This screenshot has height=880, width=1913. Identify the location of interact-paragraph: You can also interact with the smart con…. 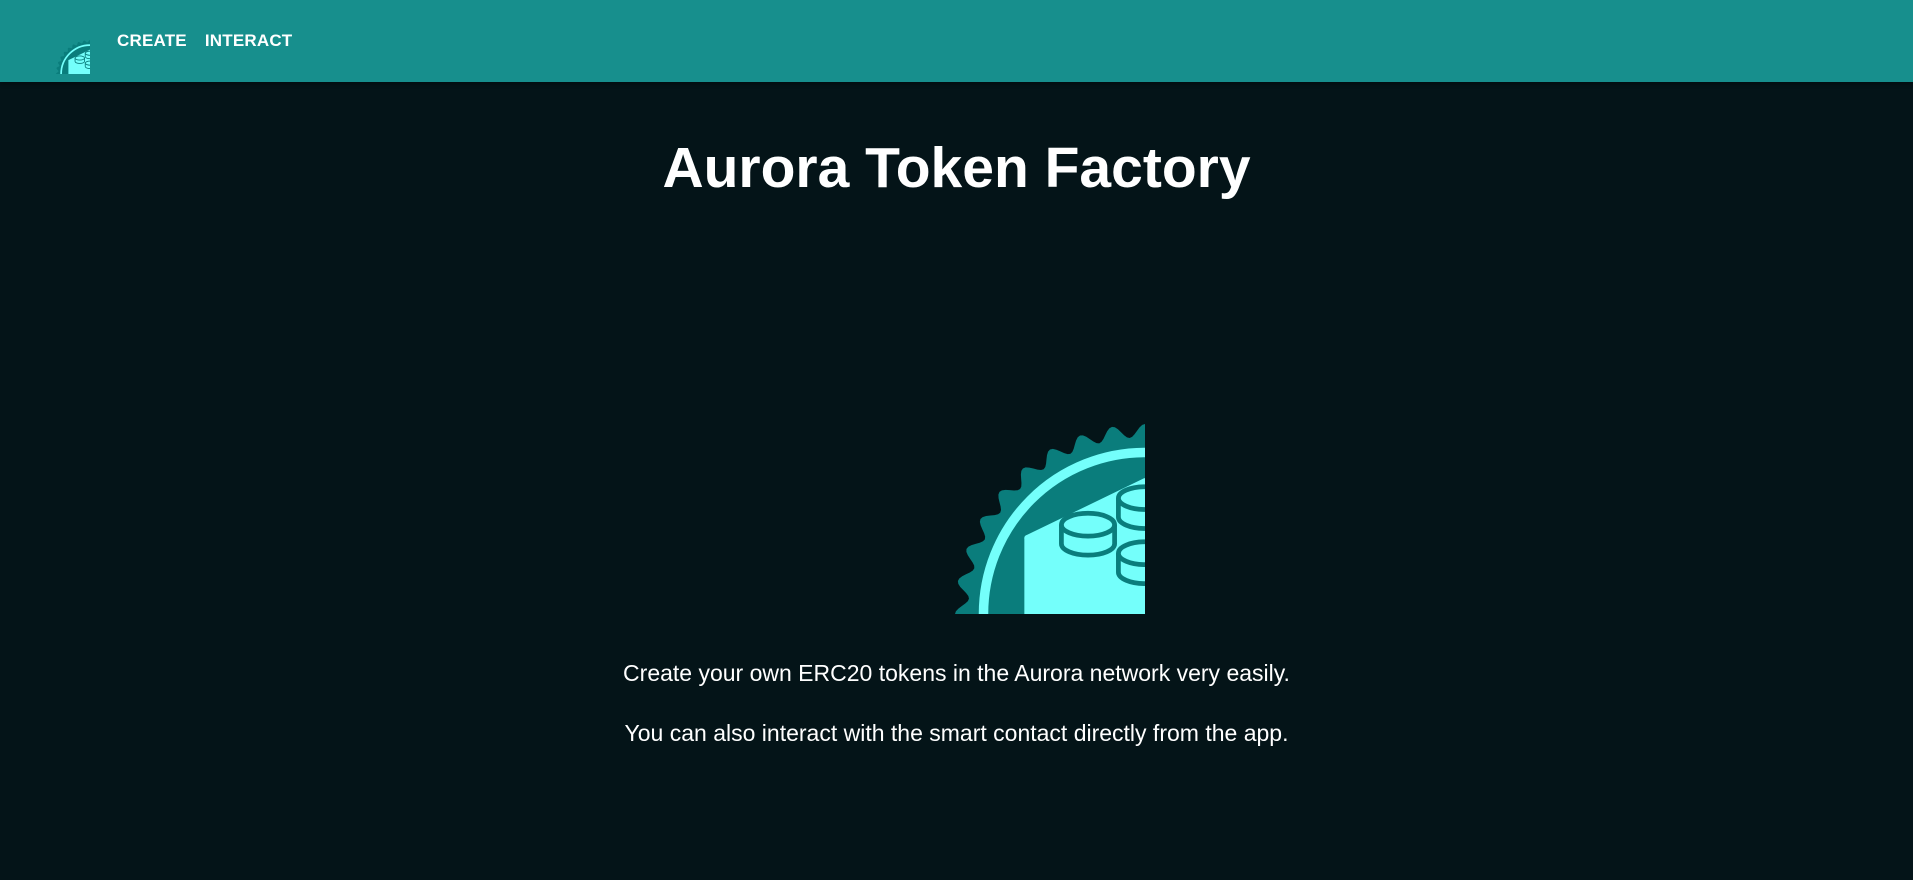
(956, 733).